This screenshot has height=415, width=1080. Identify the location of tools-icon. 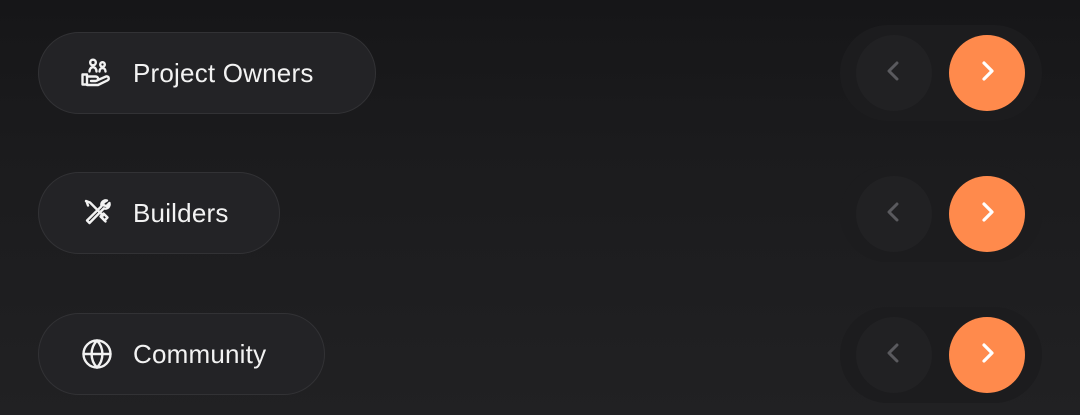
(97, 213).